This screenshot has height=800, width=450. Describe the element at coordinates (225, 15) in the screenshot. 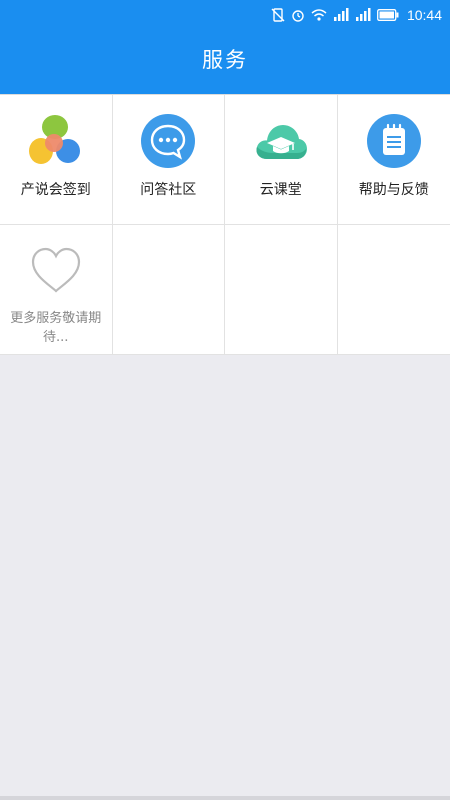

I see `status-bar: 10:44` at that location.